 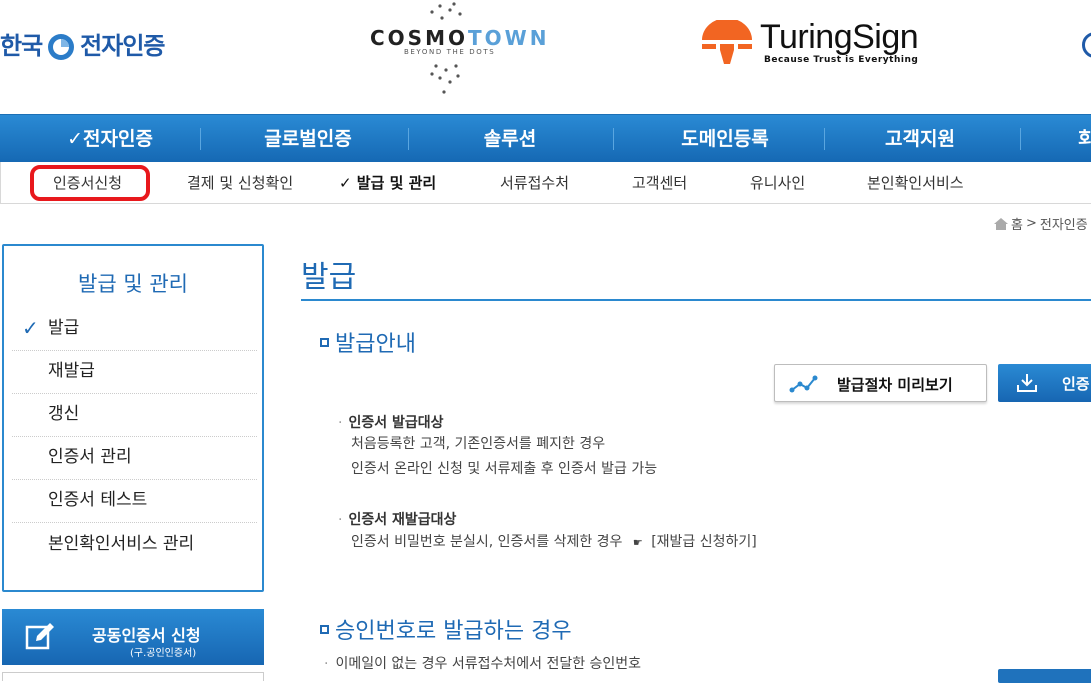 I want to click on subnav-customer-center: 고객센터, so click(x=659, y=183).